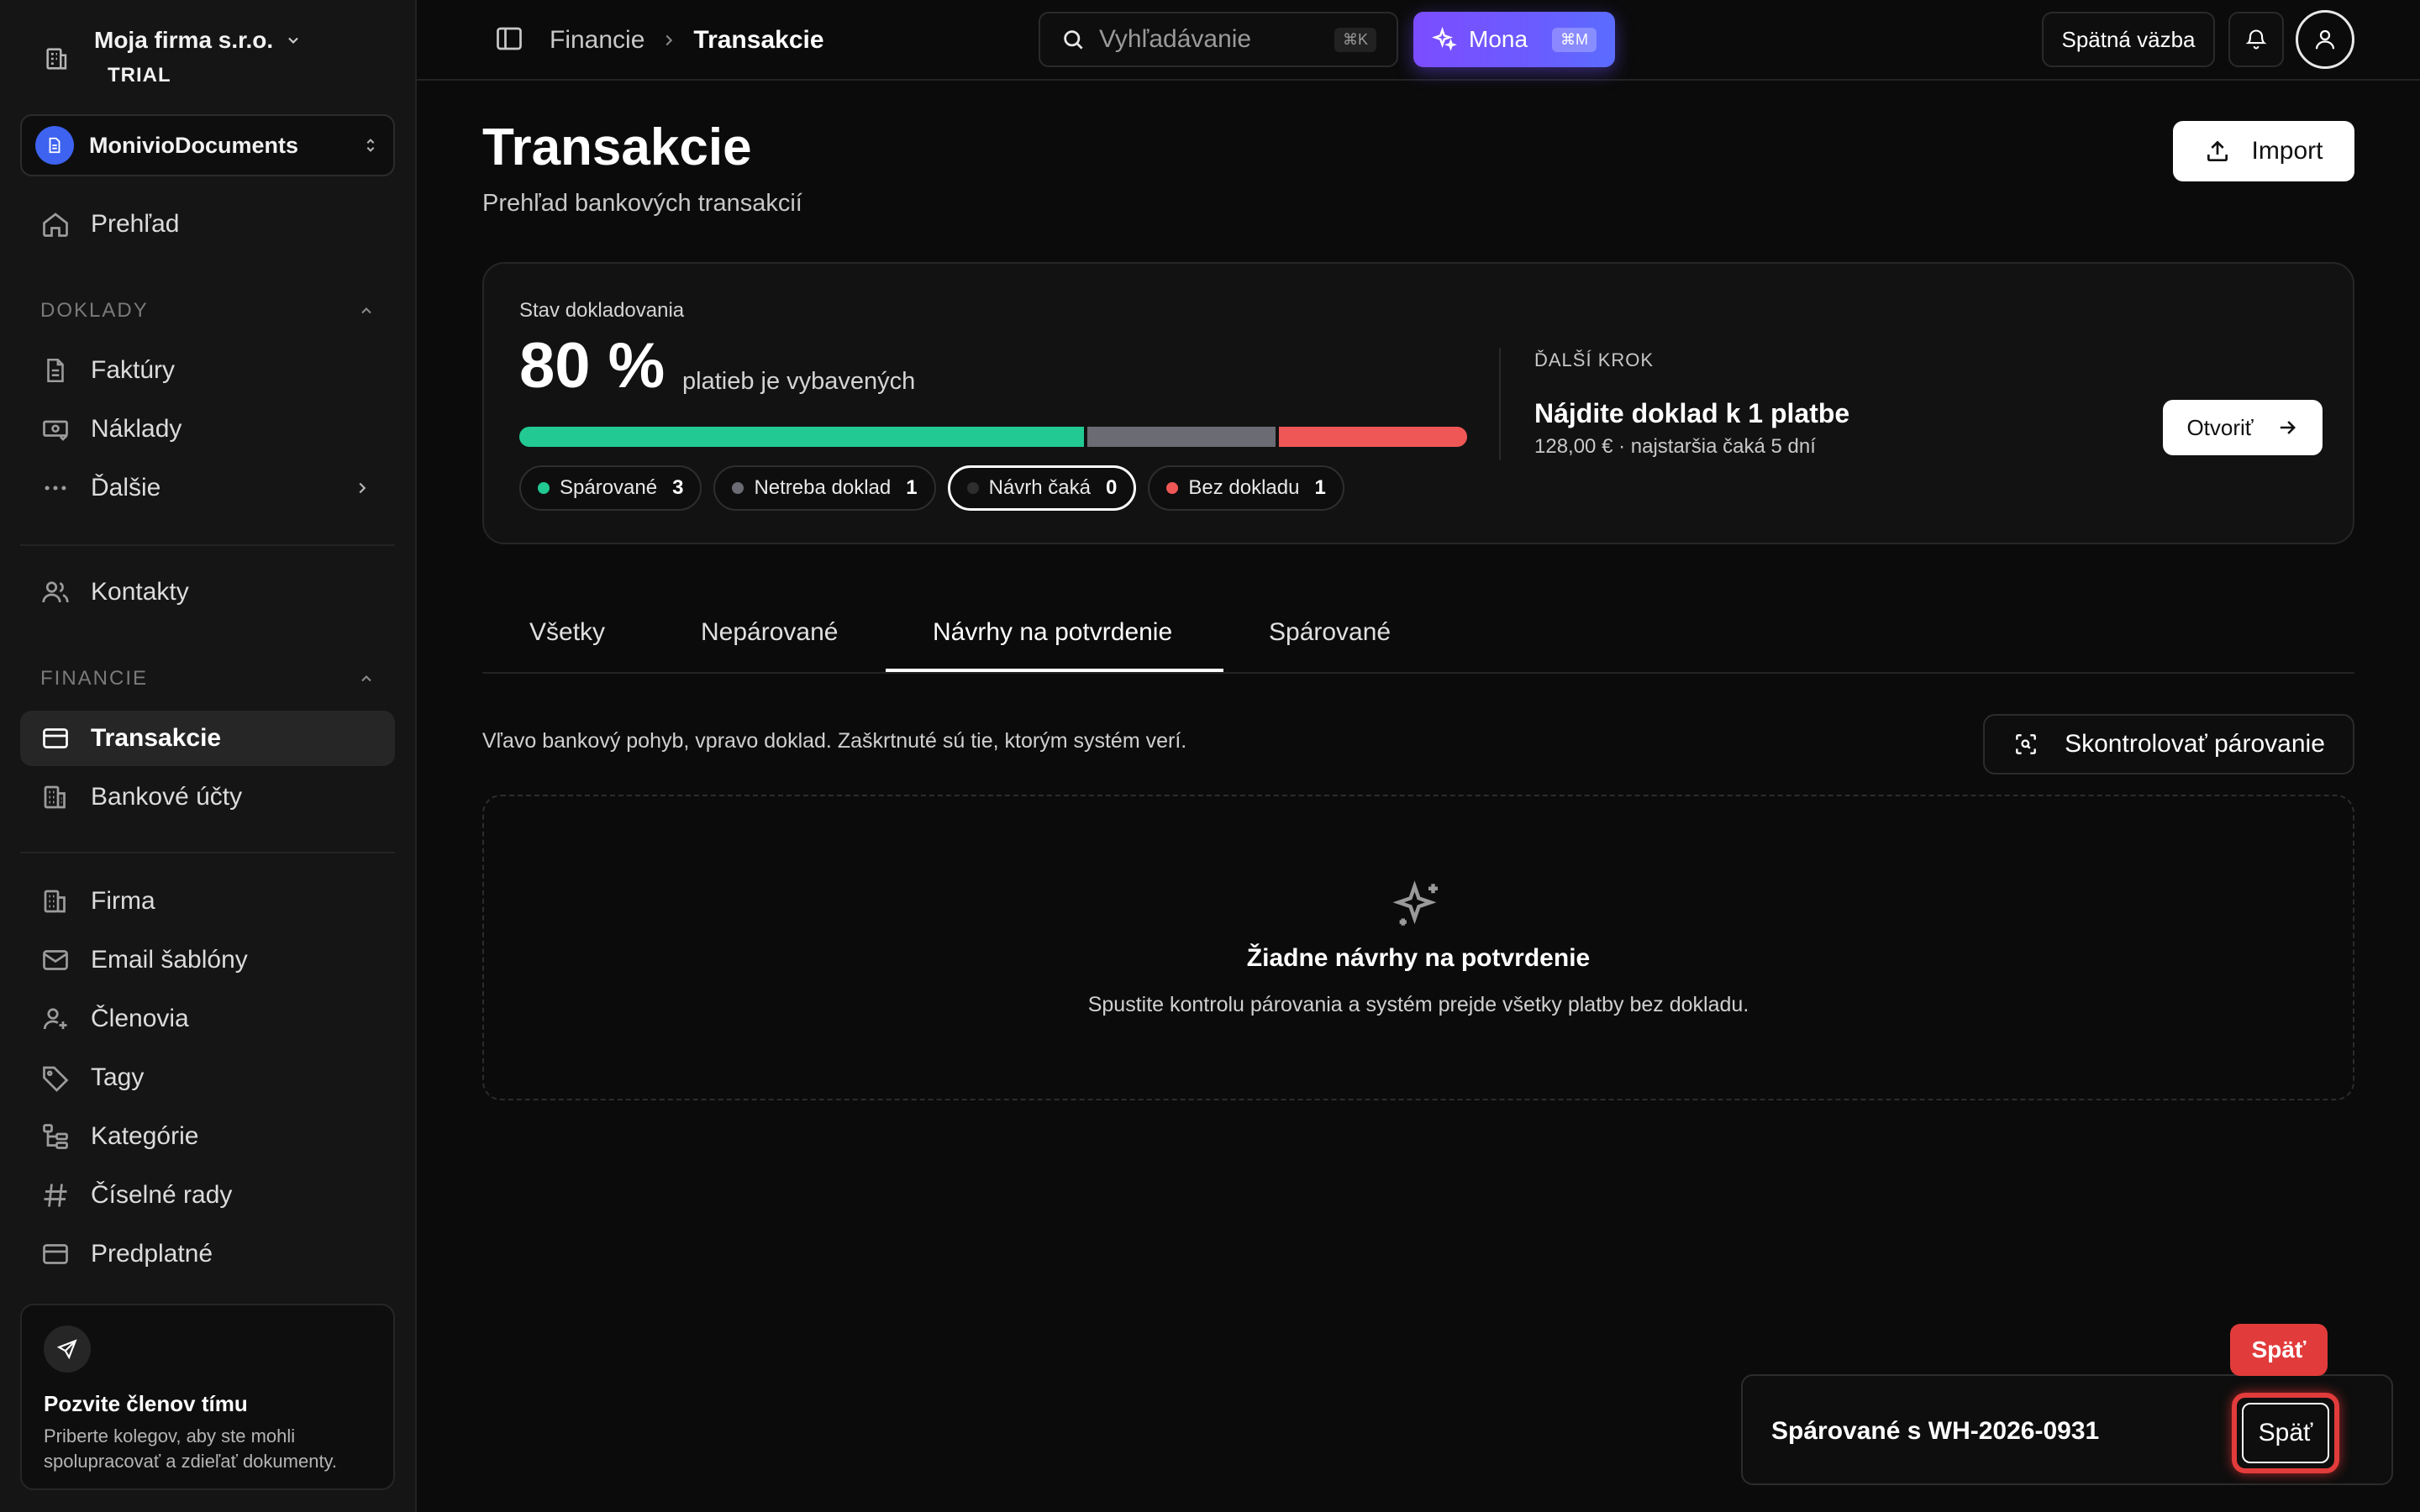 This screenshot has width=2420, height=1512. What do you see at coordinates (1355, 39) in the screenshot?
I see `search-shortcut: ⌘K` at bounding box center [1355, 39].